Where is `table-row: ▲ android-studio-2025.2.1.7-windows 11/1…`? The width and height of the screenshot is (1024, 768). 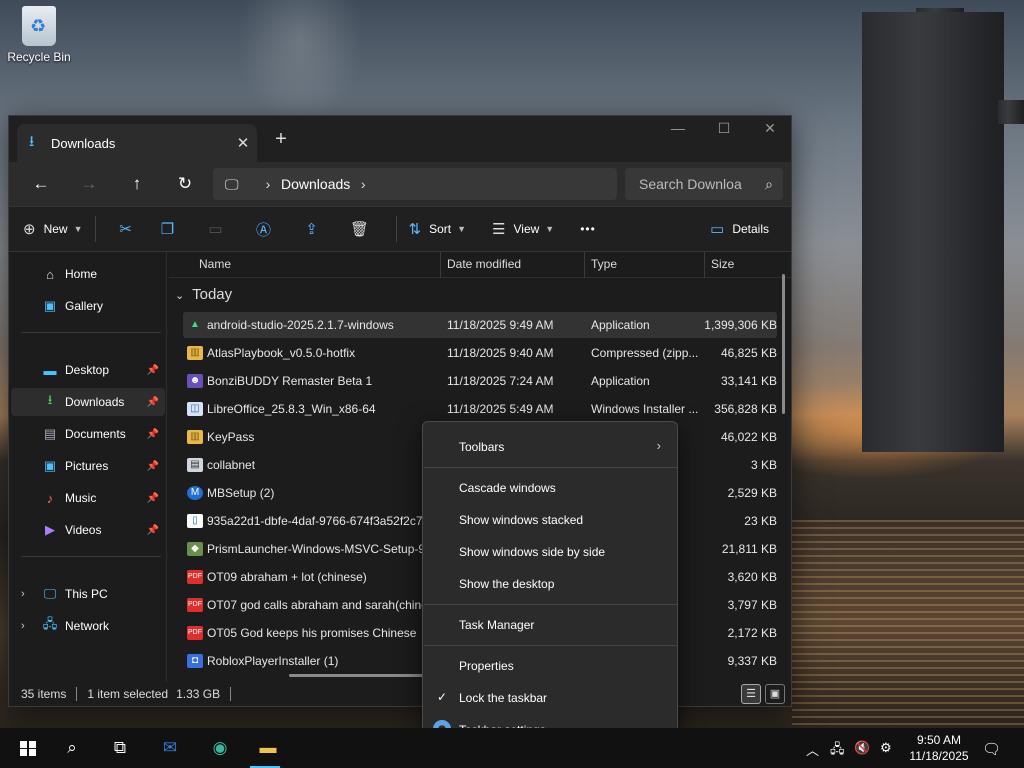
table-row: ▲ android-studio-2025.2.1.7-windows 11/1… is located at coordinates (480, 325).